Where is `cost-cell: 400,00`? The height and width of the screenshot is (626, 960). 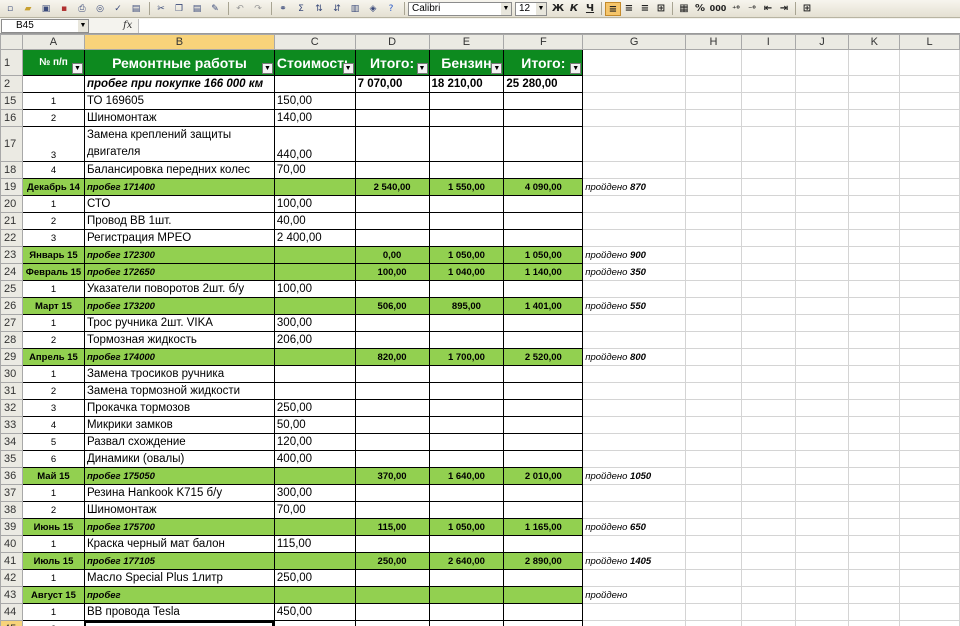 cost-cell: 400,00 is located at coordinates (314, 459).